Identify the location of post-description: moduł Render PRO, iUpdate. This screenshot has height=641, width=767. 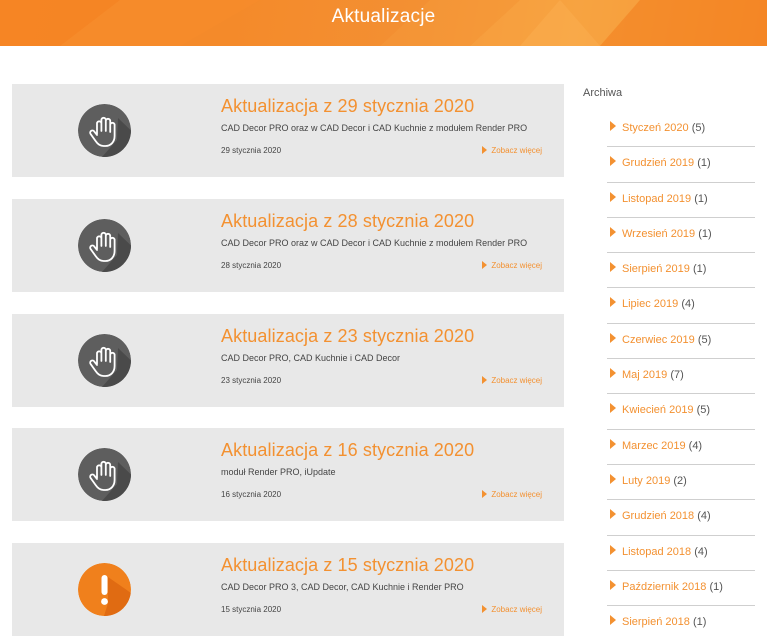
(278, 472).